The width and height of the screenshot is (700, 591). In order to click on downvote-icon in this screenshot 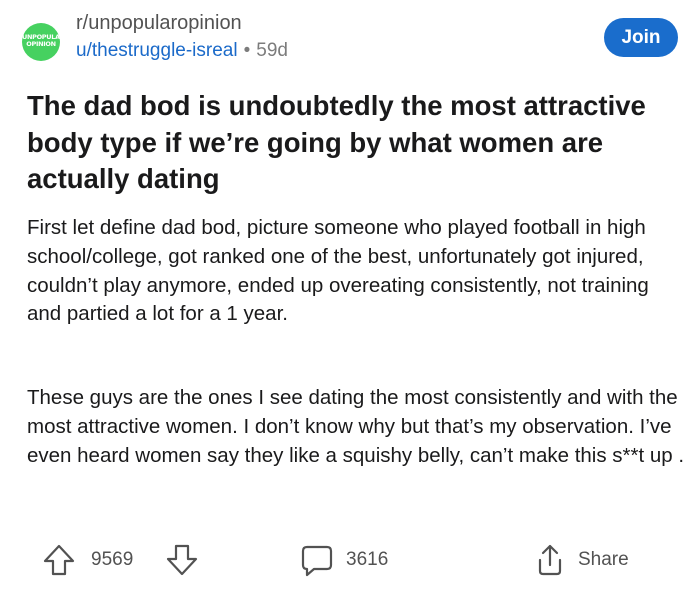, I will do `click(182, 560)`.